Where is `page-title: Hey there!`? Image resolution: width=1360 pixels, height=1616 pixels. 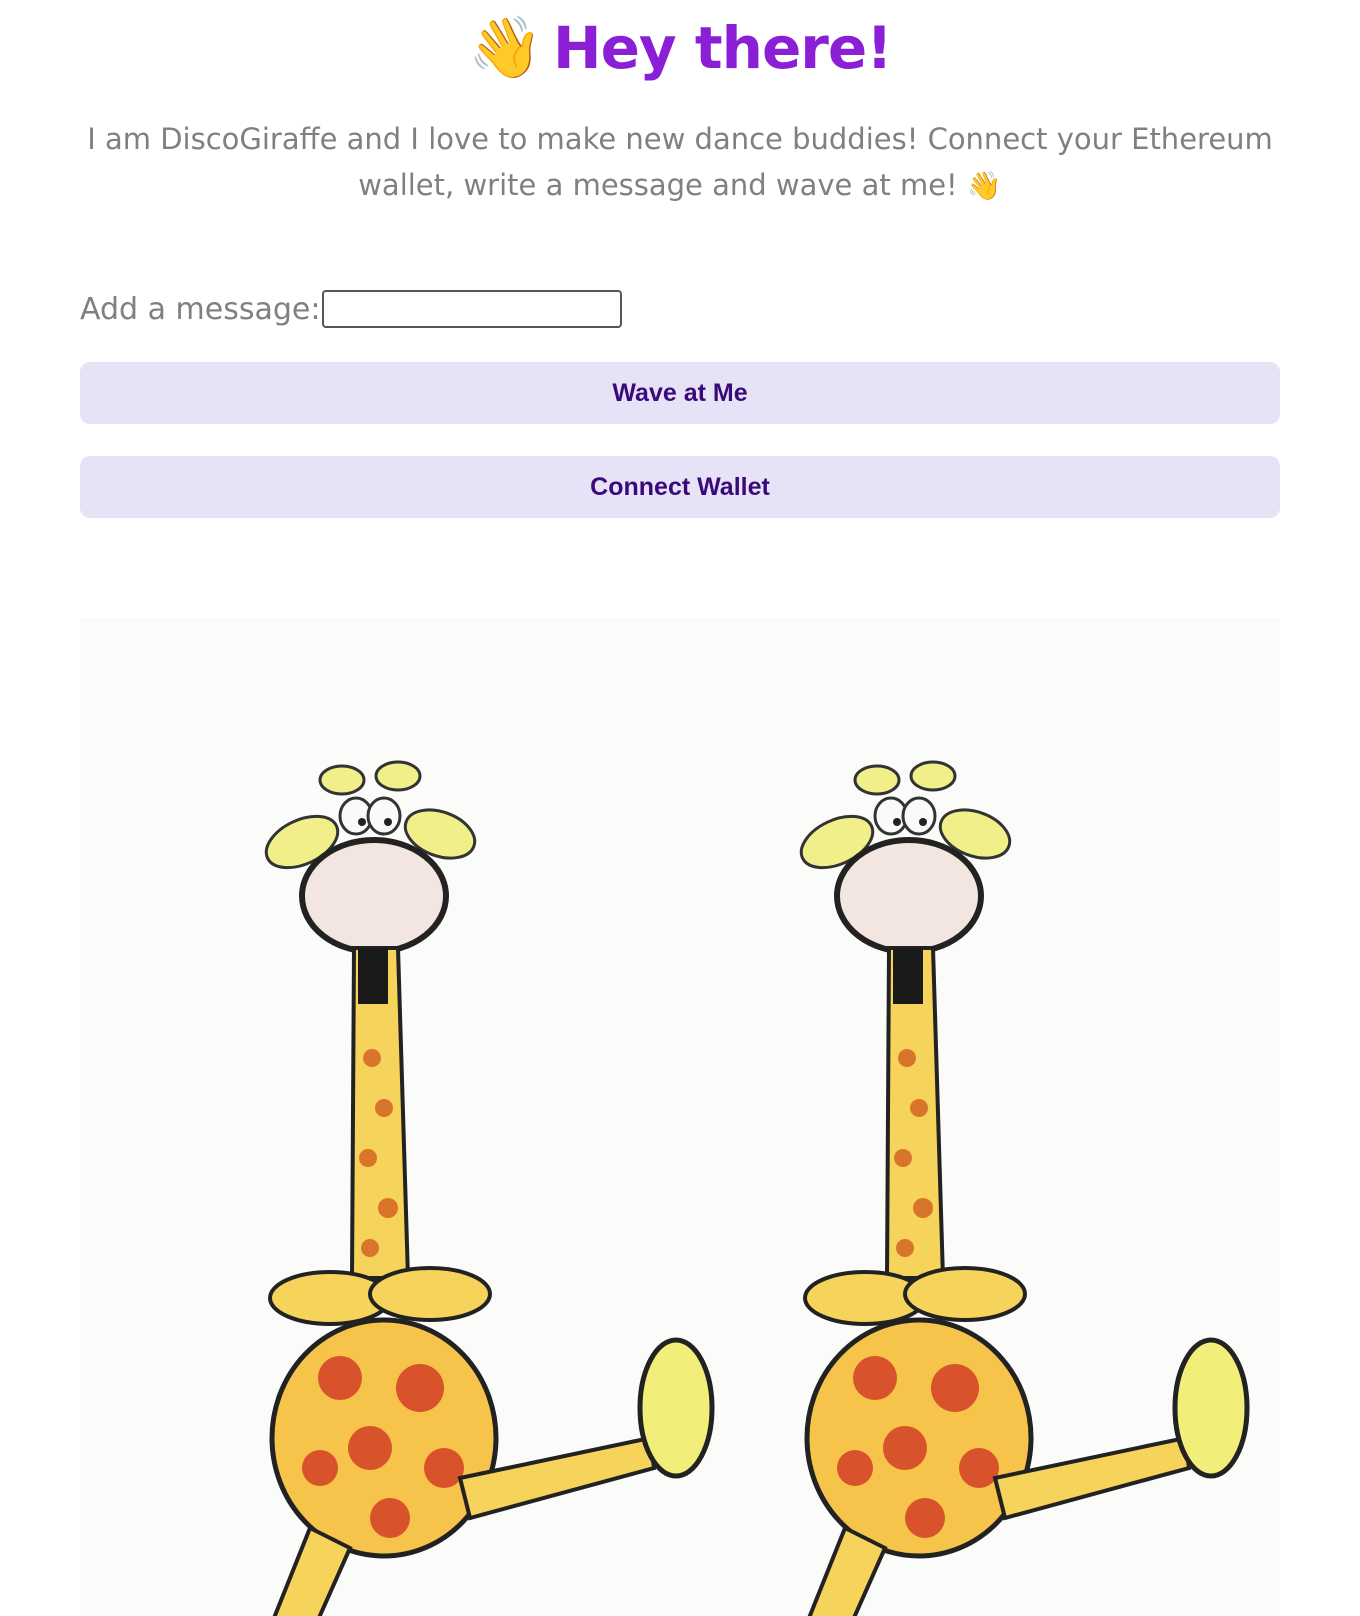
page-title: Hey there! is located at coordinates (723, 48).